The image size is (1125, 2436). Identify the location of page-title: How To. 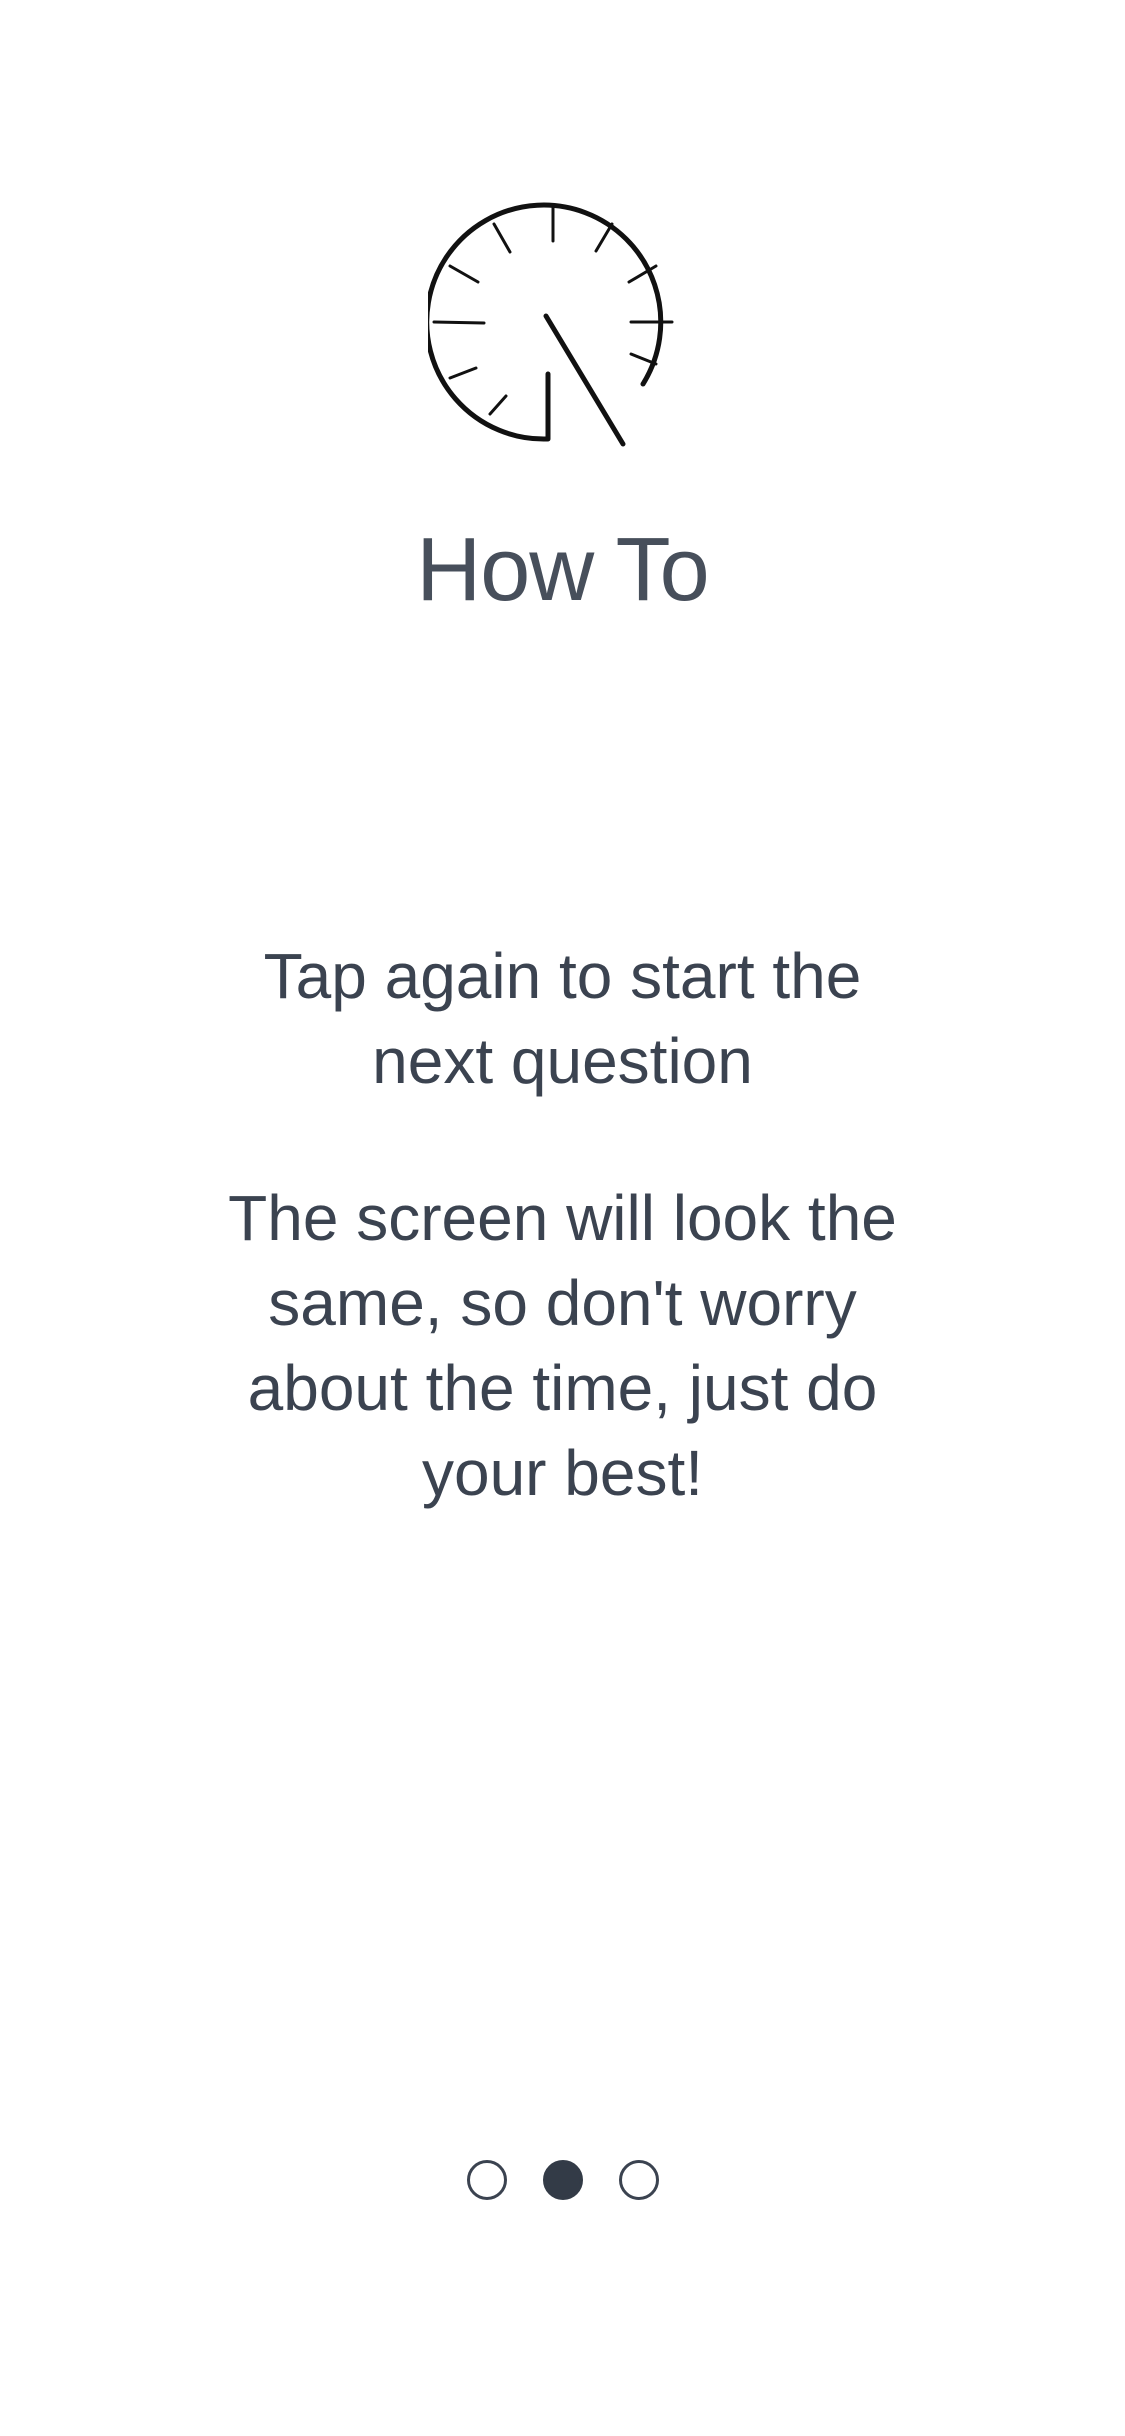
(562, 570).